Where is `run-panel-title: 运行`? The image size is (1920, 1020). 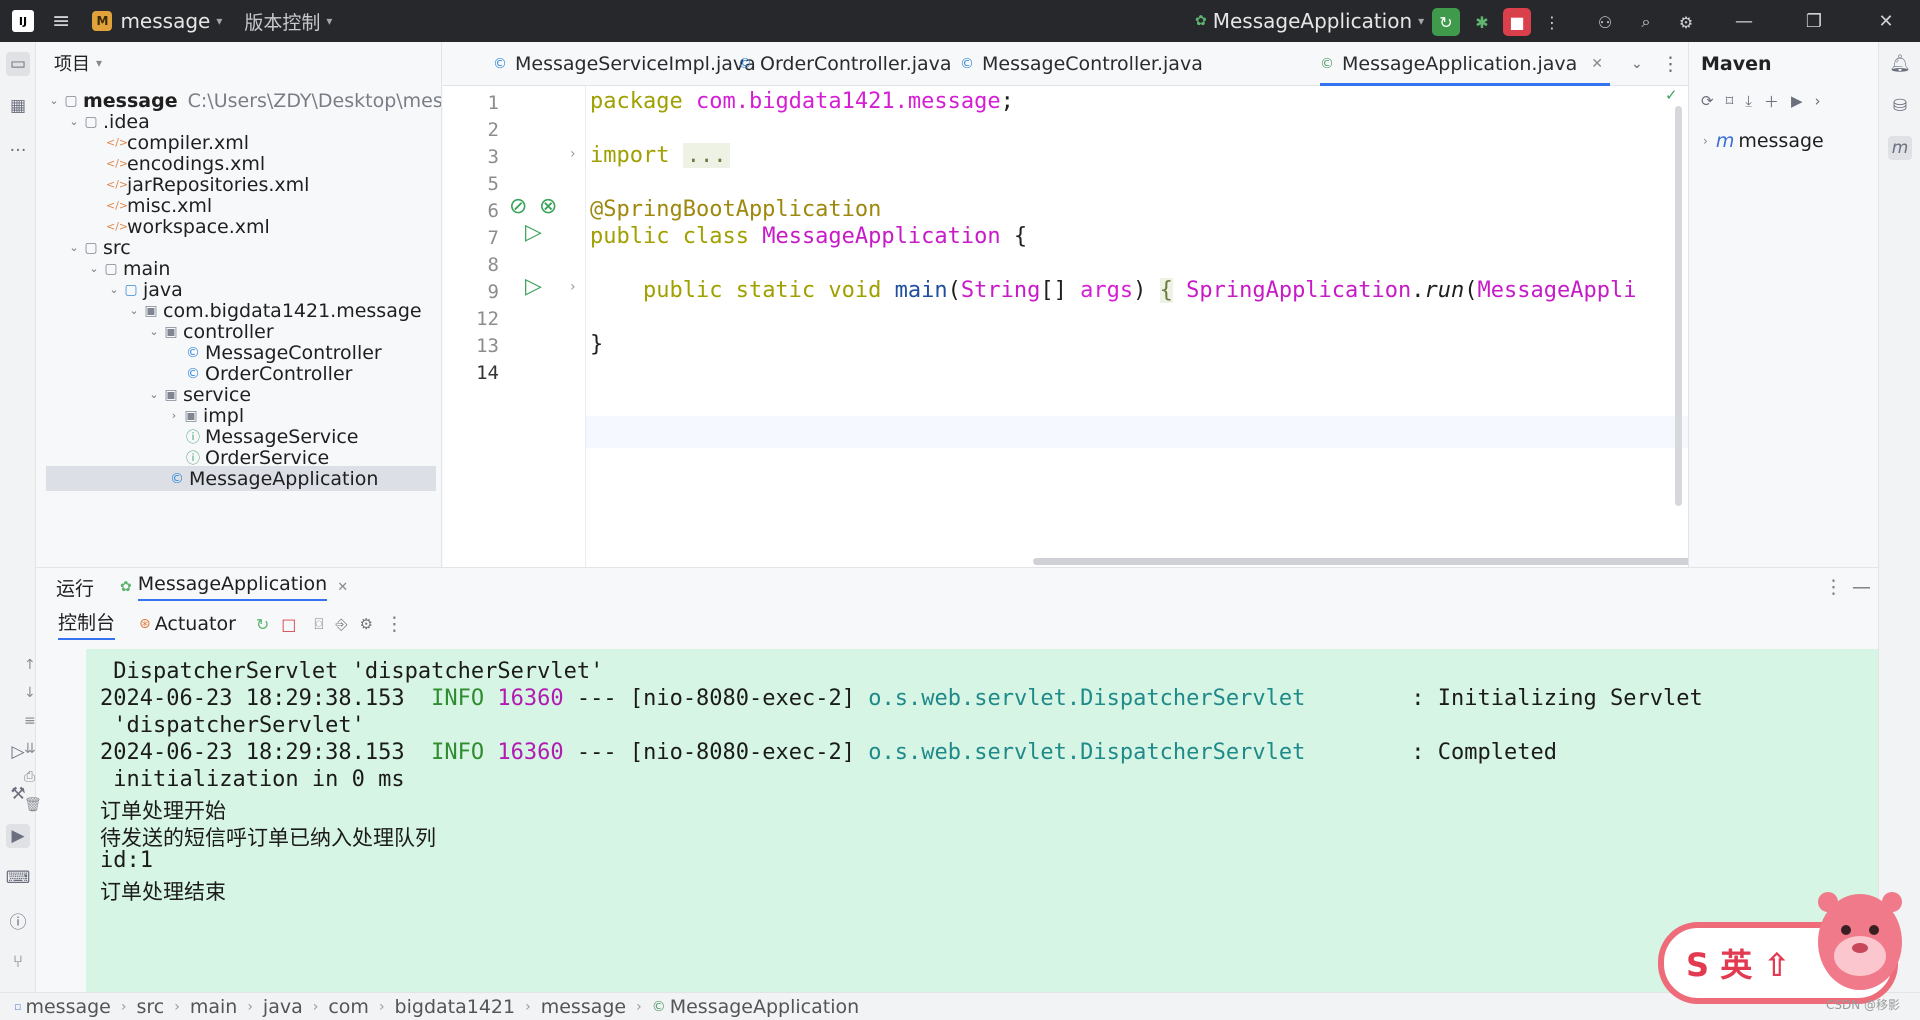
run-panel-title: 运行 is located at coordinates (75, 588).